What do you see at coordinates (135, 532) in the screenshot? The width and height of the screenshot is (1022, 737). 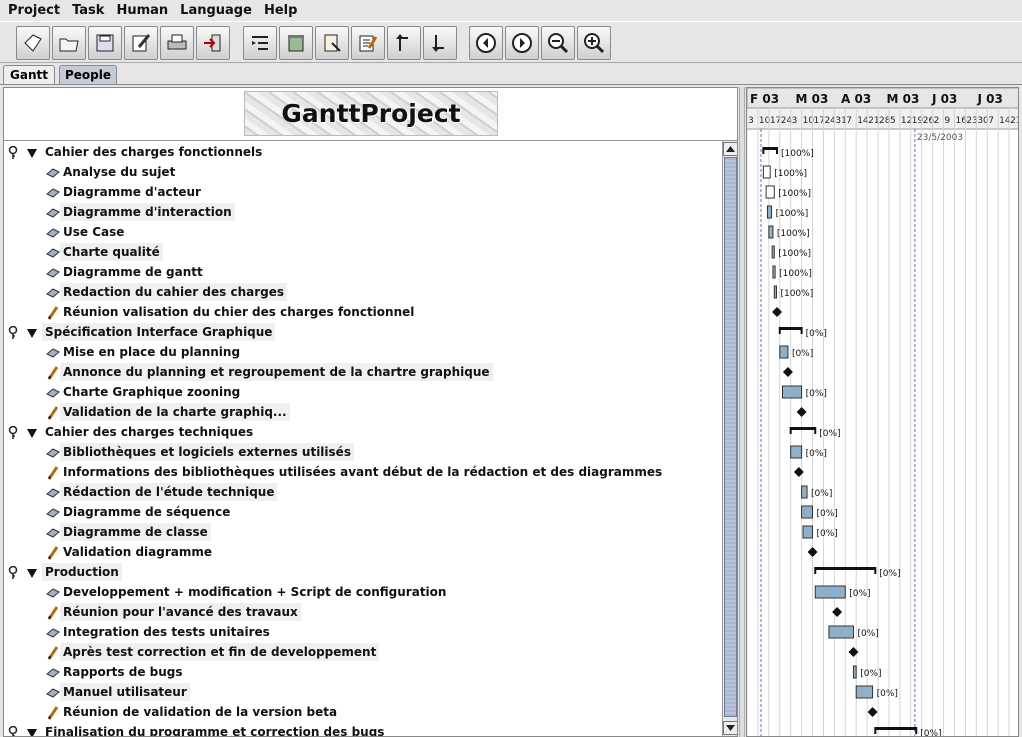 I see `task-name: Diagramme de classe` at bounding box center [135, 532].